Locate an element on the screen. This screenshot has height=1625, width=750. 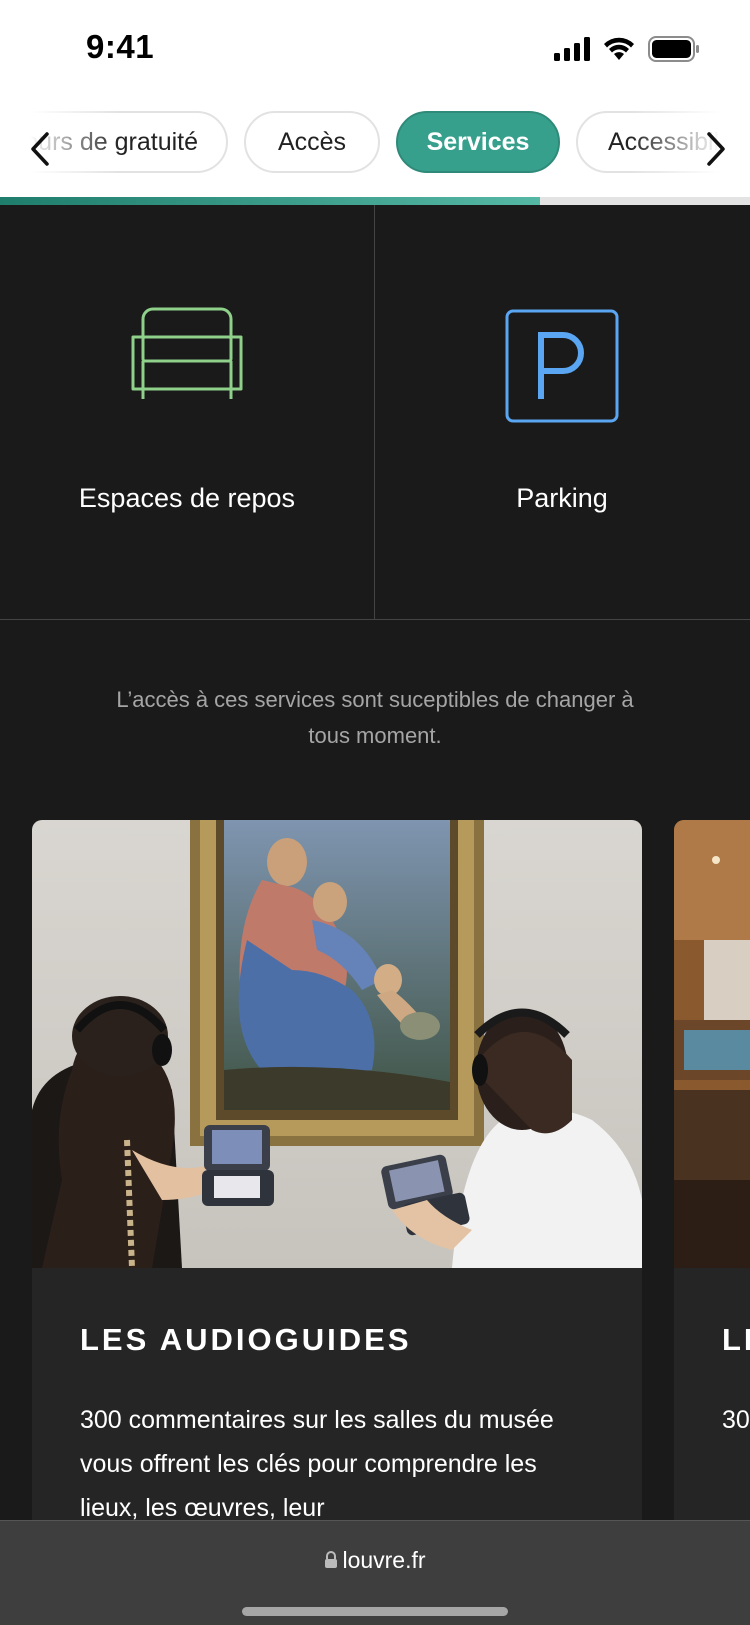
service-label: Espaces de repos is located at coordinates (187, 498).